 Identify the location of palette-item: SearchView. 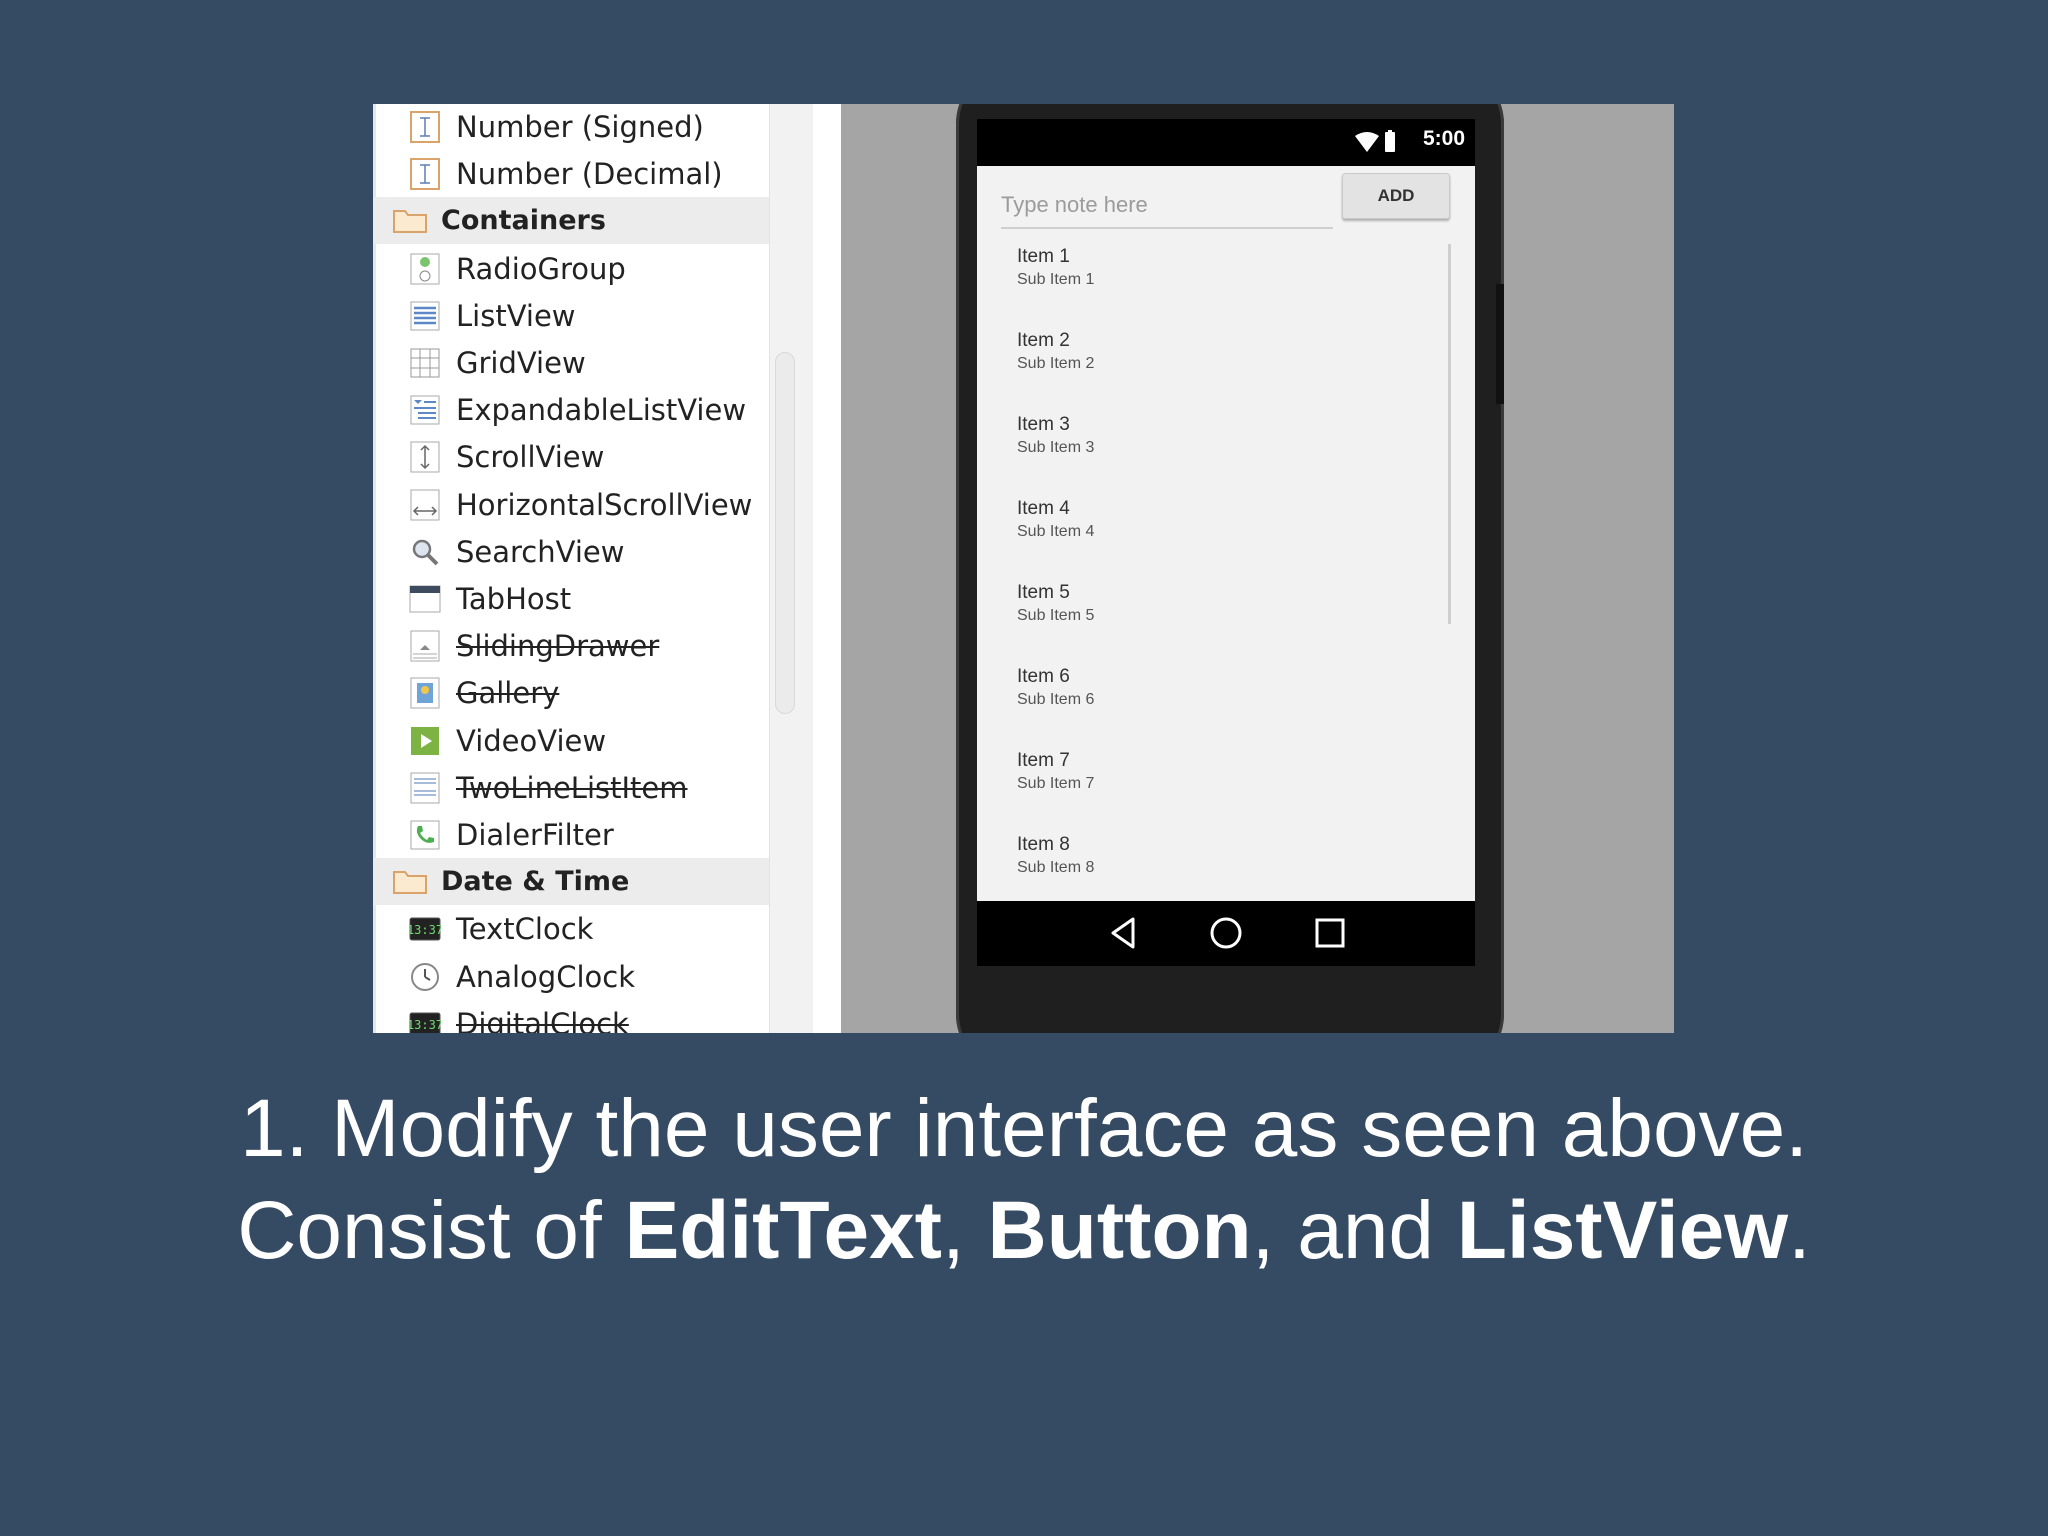
(571, 551).